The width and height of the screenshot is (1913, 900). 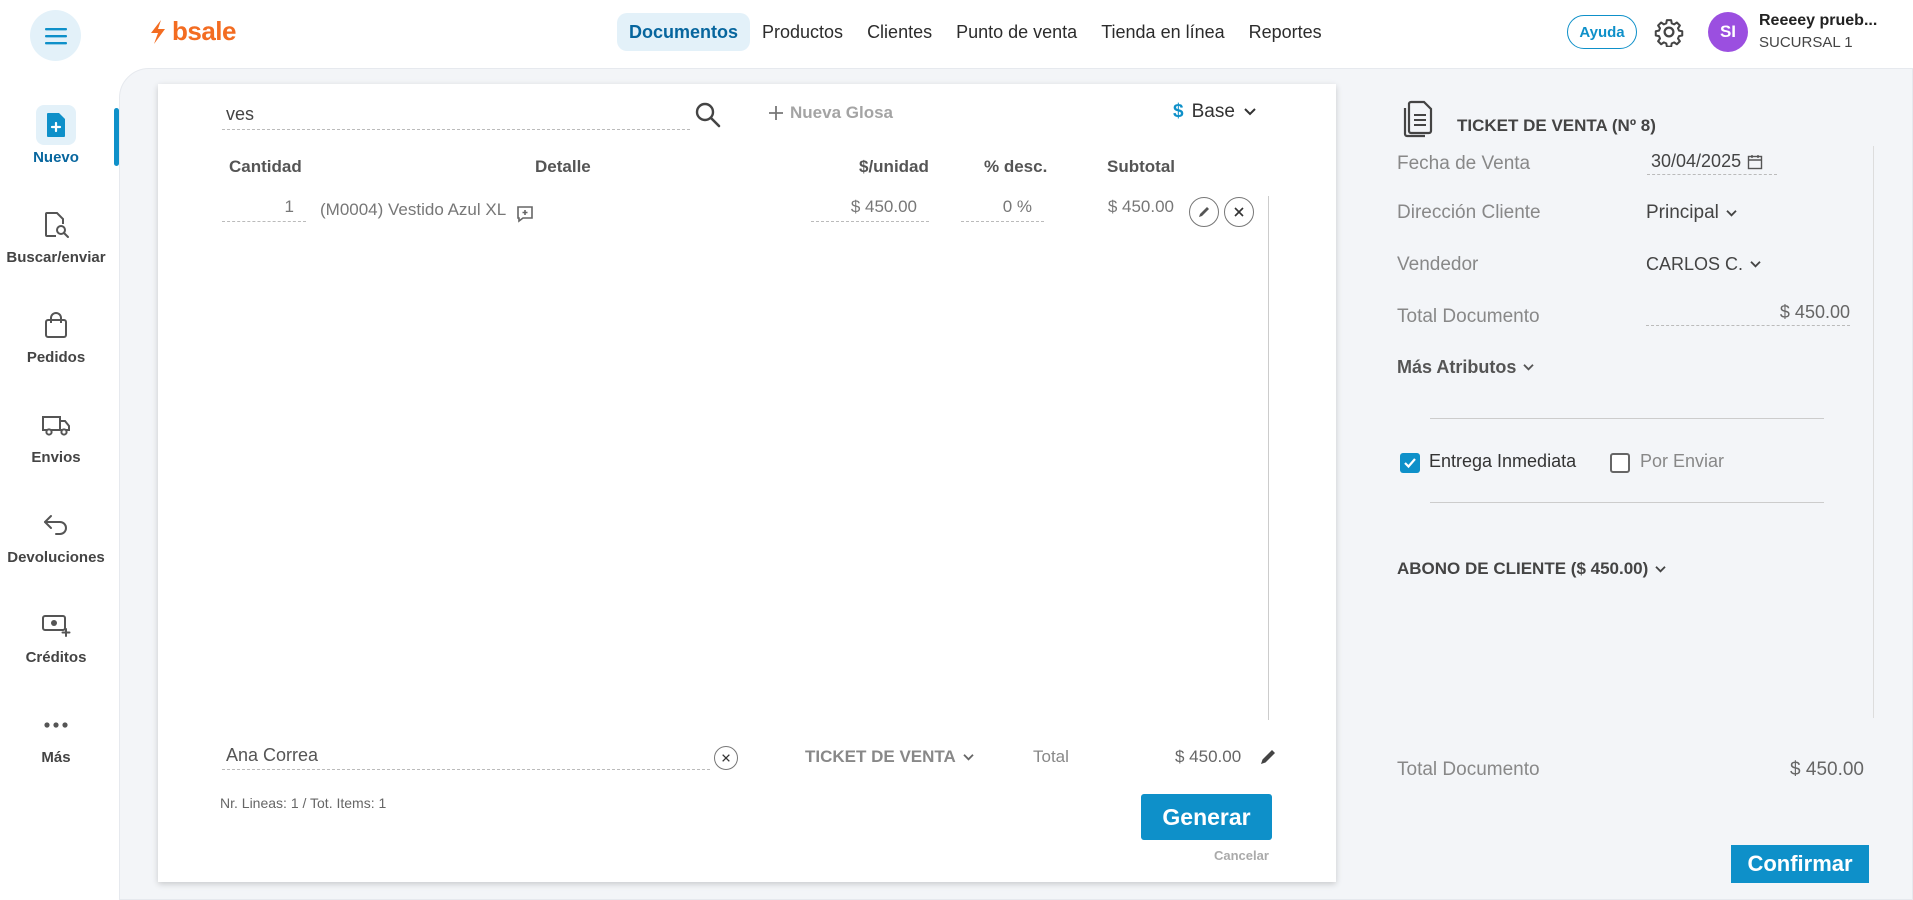 What do you see at coordinates (1827, 769) in the screenshot?
I see `footer-total-value: $ 450.00` at bounding box center [1827, 769].